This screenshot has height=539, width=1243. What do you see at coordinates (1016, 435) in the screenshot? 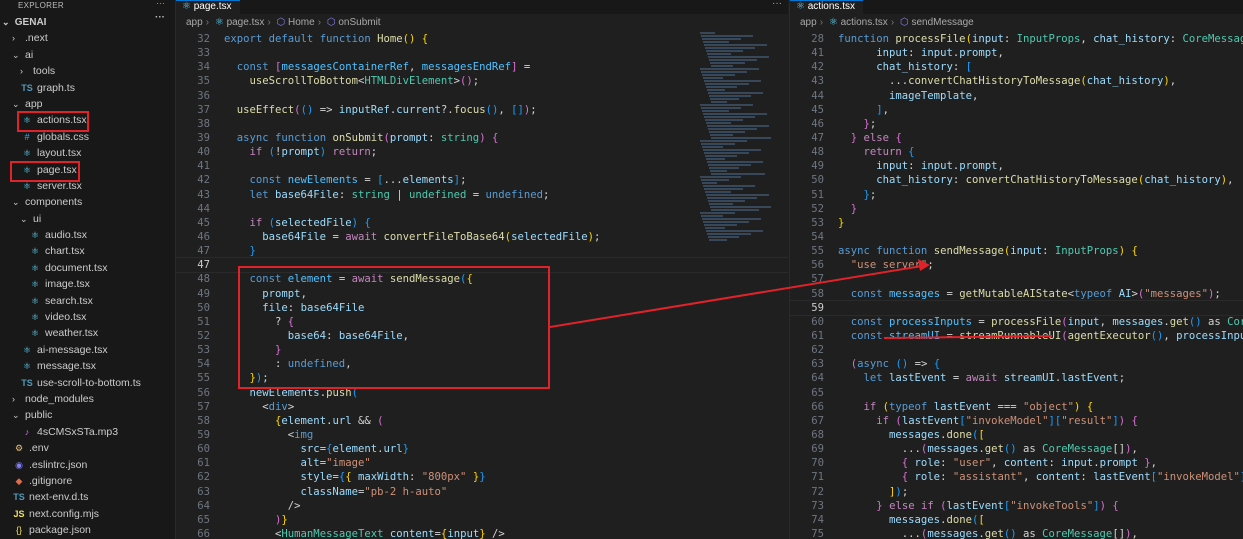
I see `code-line: 68 messages.done([` at bounding box center [1016, 435].